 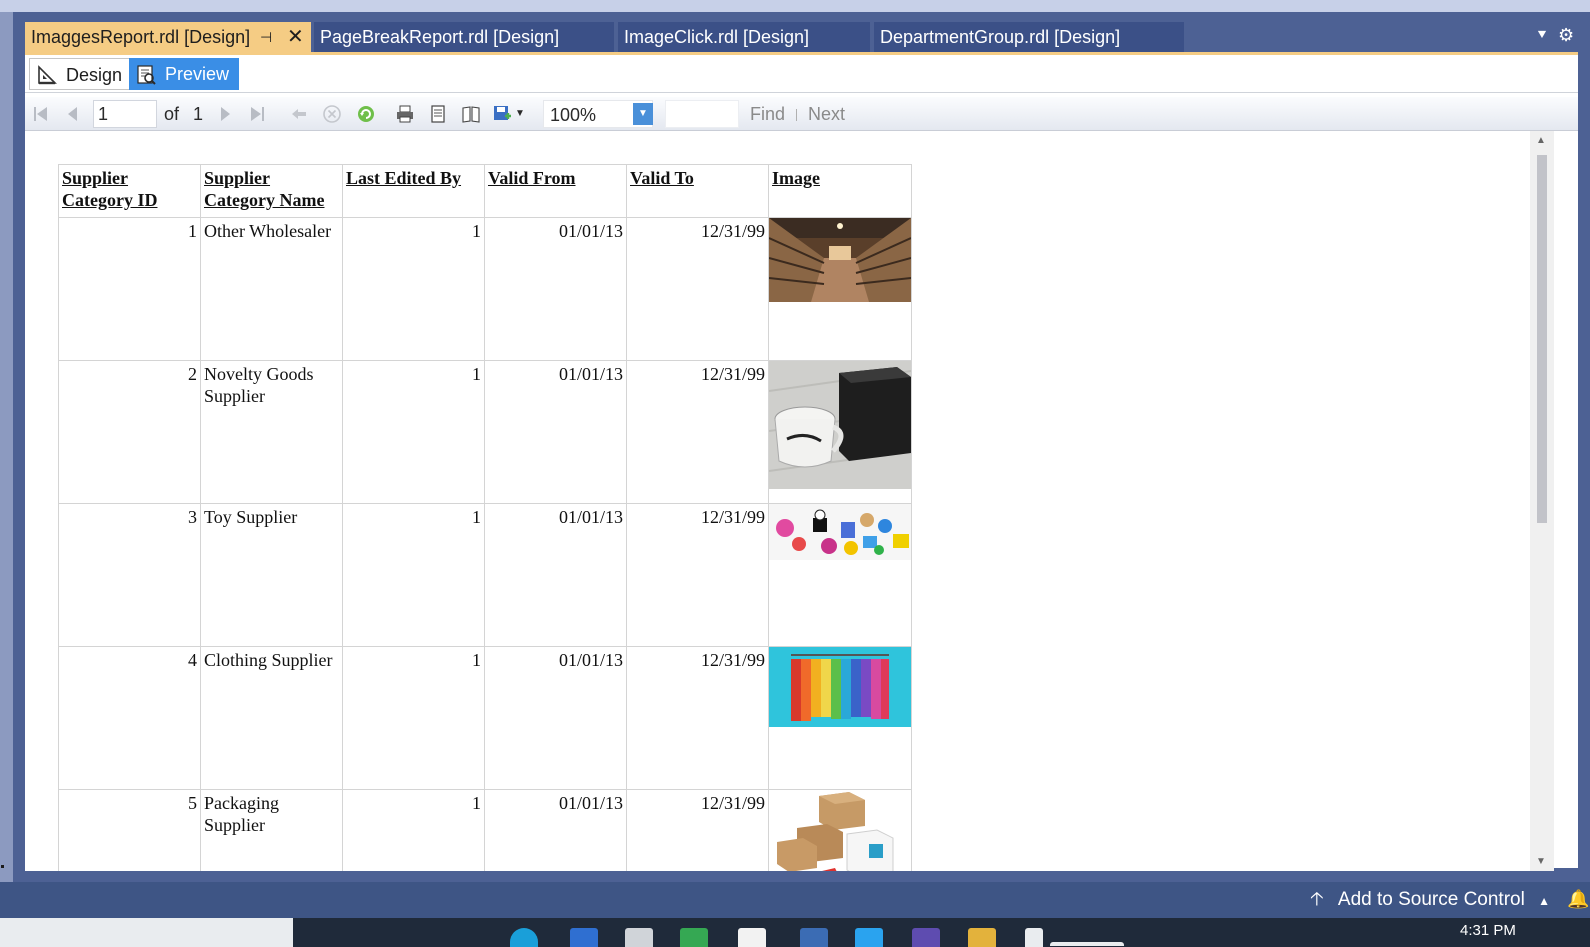 I want to click on cell-id: 3, so click(x=129, y=575).